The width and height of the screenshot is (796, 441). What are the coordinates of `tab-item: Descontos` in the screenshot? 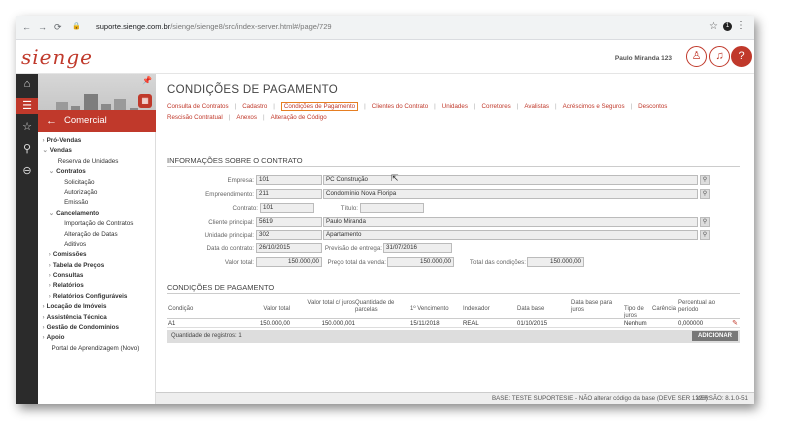 It's located at (652, 106).